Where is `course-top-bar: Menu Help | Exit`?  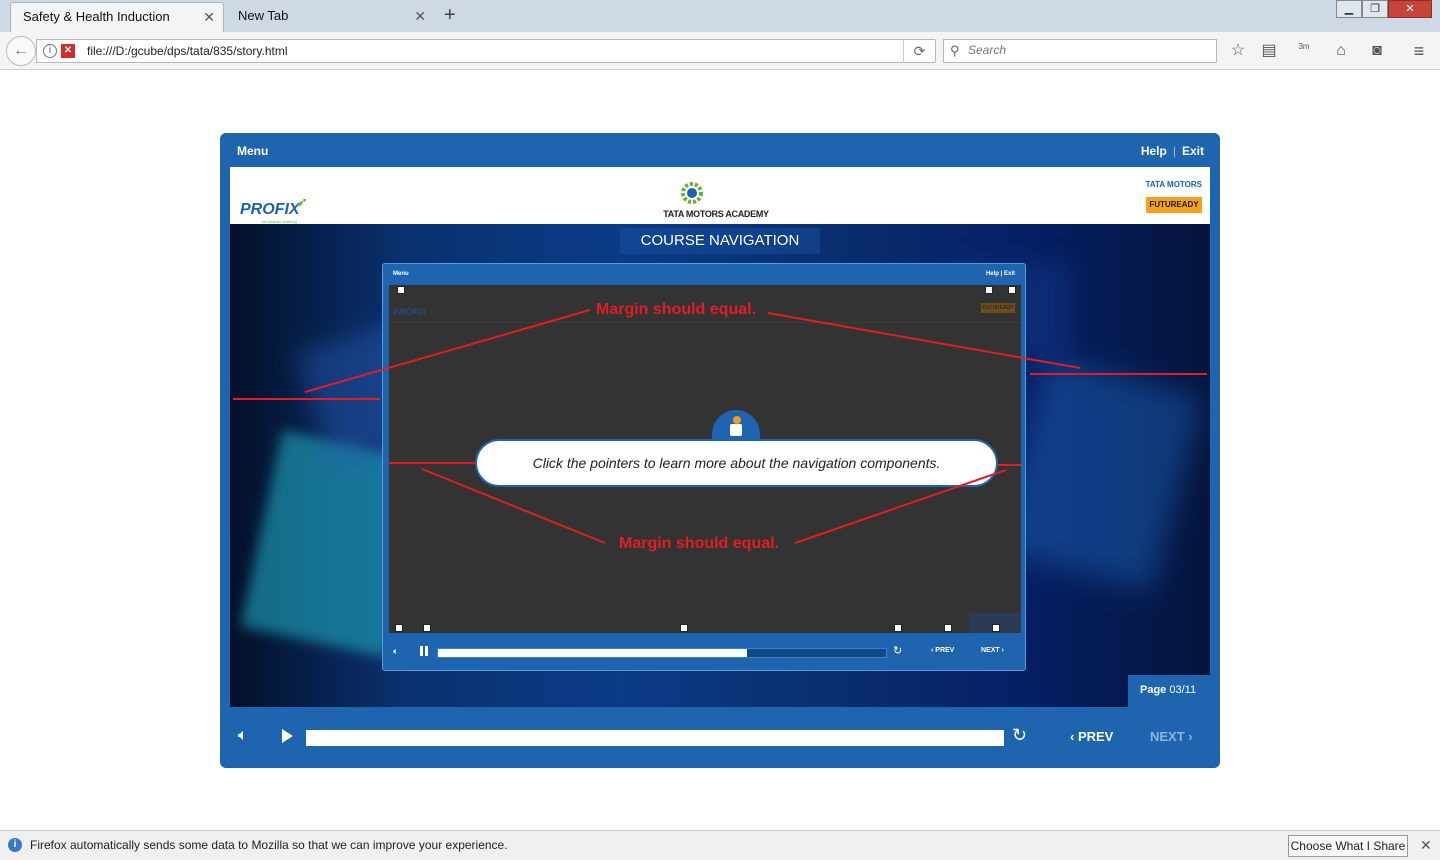
course-top-bar: Menu Help | Exit is located at coordinates (720, 150).